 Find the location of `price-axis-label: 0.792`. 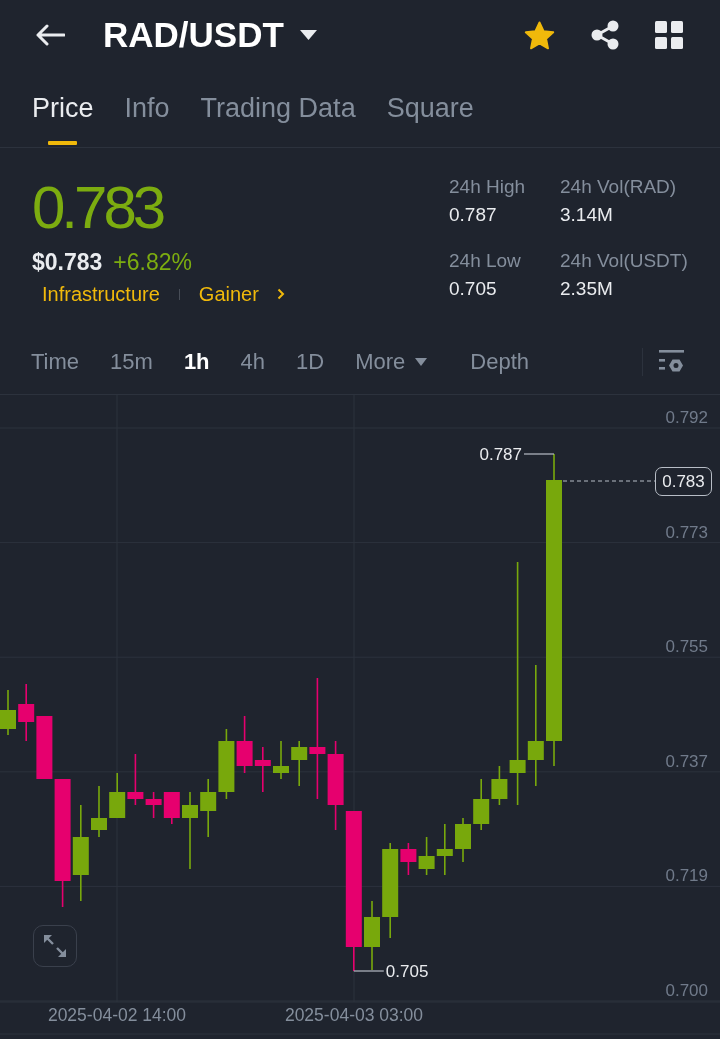

price-axis-label: 0.792 is located at coordinates (686, 417).